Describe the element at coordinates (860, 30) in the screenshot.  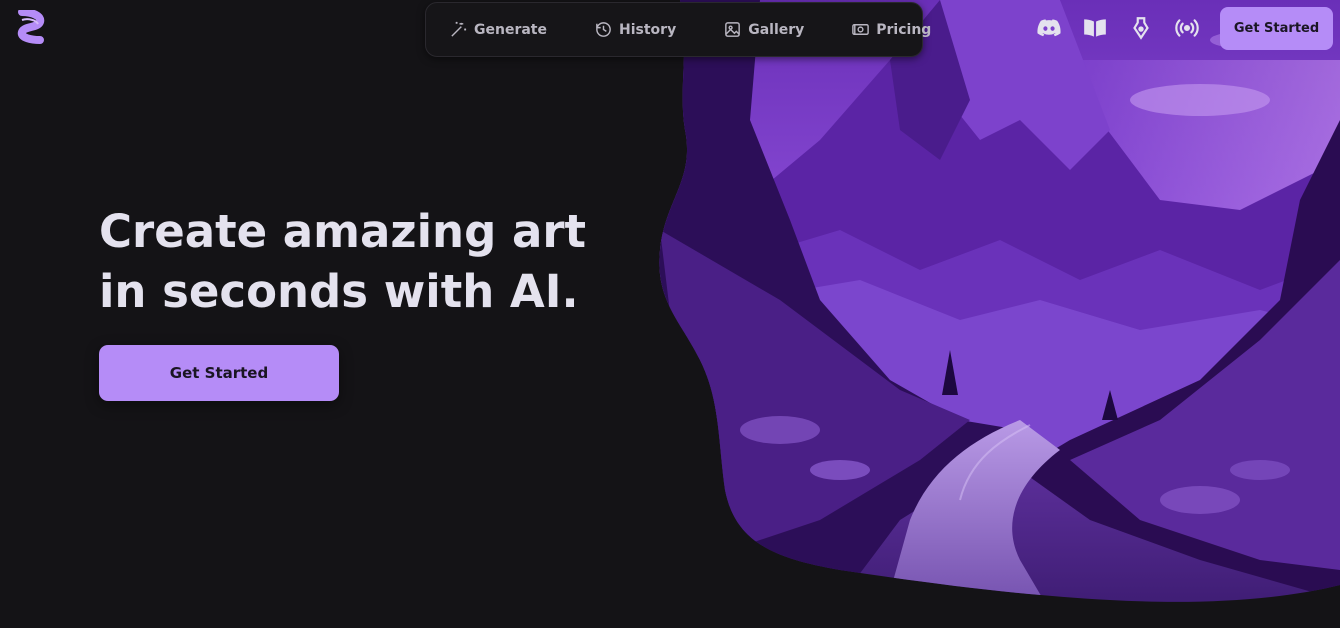
I see `pricing-icon` at that location.